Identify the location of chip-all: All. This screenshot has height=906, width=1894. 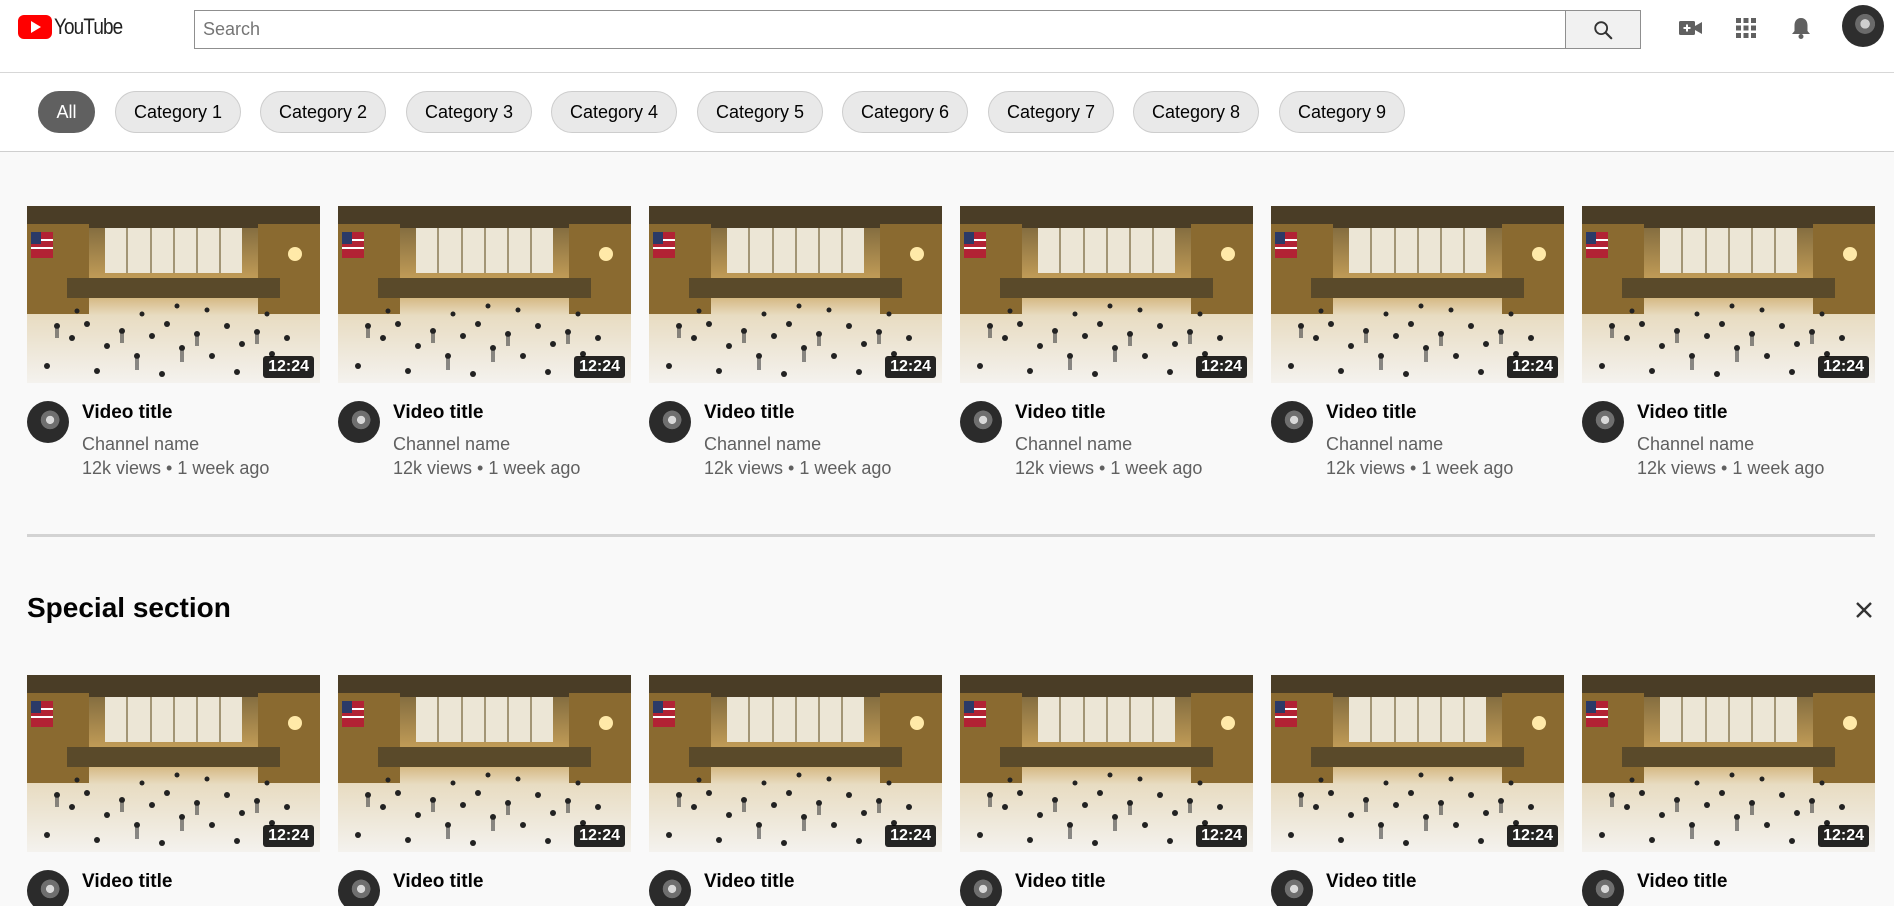
(66, 112).